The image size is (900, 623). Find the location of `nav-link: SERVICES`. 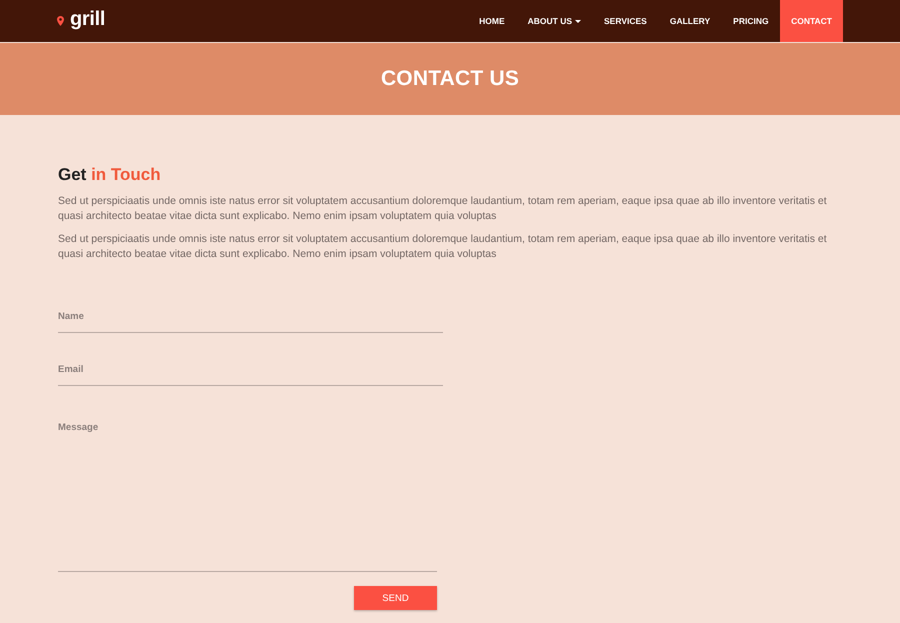

nav-link: SERVICES is located at coordinates (625, 21).